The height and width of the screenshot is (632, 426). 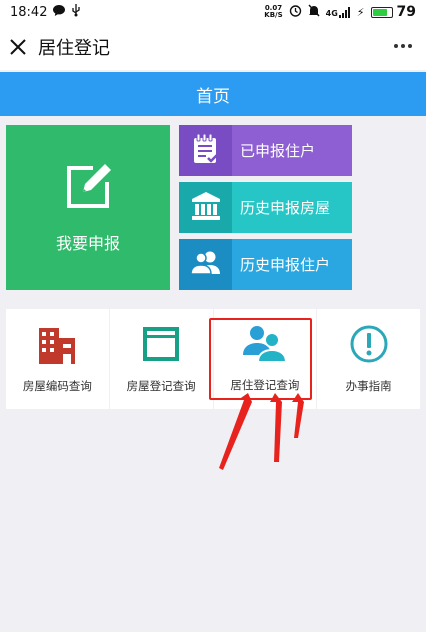 What do you see at coordinates (206, 207) in the screenshot?
I see `bank-icon` at bounding box center [206, 207].